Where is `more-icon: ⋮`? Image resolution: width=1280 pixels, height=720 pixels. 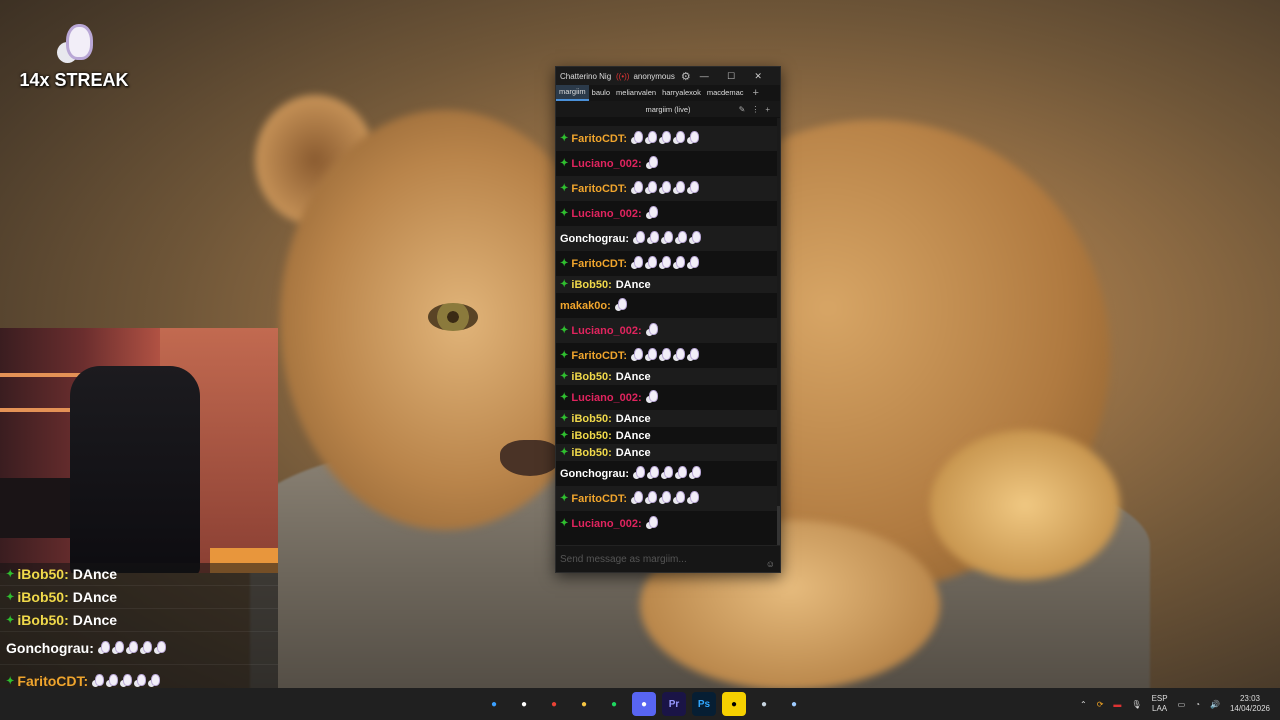 more-icon: ⋮ is located at coordinates (758, 109).